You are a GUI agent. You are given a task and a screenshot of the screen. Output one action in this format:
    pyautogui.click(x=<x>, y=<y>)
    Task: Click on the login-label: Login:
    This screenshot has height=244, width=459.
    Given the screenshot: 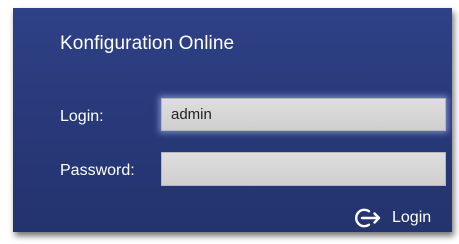 What is the action you would take?
    pyautogui.click(x=82, y=116)
    